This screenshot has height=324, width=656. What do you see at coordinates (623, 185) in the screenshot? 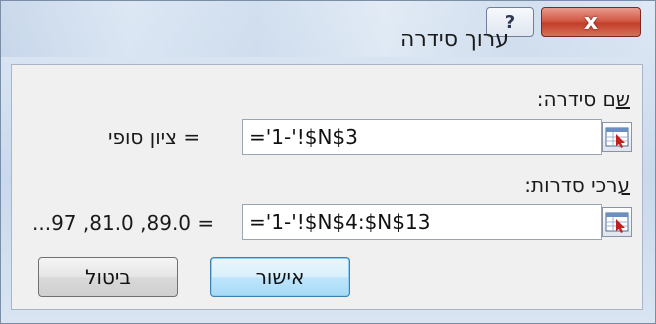
I see `series-values-label-accesskey: ע` at bounding box center [623, 185].